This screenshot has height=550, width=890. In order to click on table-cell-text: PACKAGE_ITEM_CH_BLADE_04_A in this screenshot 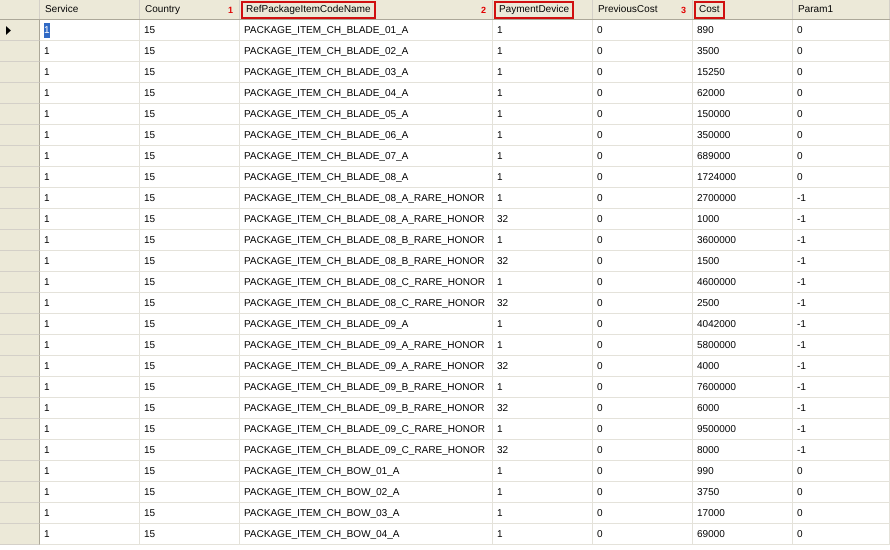, I will do `click(326, 93)`.